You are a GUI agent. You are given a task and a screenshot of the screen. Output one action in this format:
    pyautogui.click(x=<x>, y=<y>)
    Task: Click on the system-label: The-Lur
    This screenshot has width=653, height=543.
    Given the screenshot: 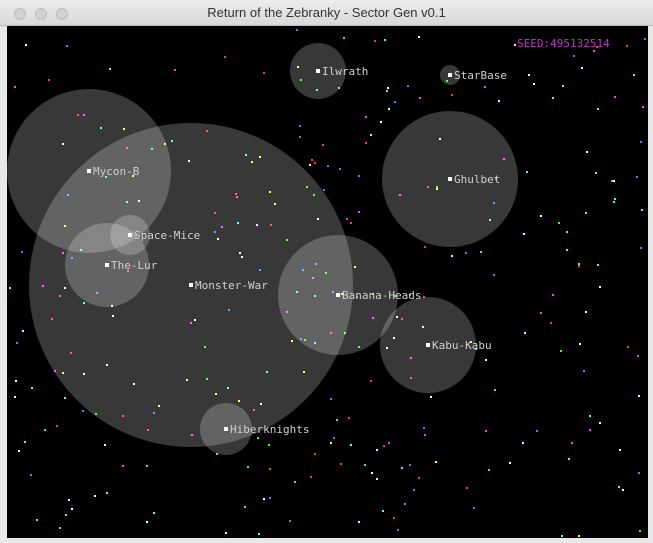 What is the action you would take?
    pyautogui.click(x=134, y=265)
    